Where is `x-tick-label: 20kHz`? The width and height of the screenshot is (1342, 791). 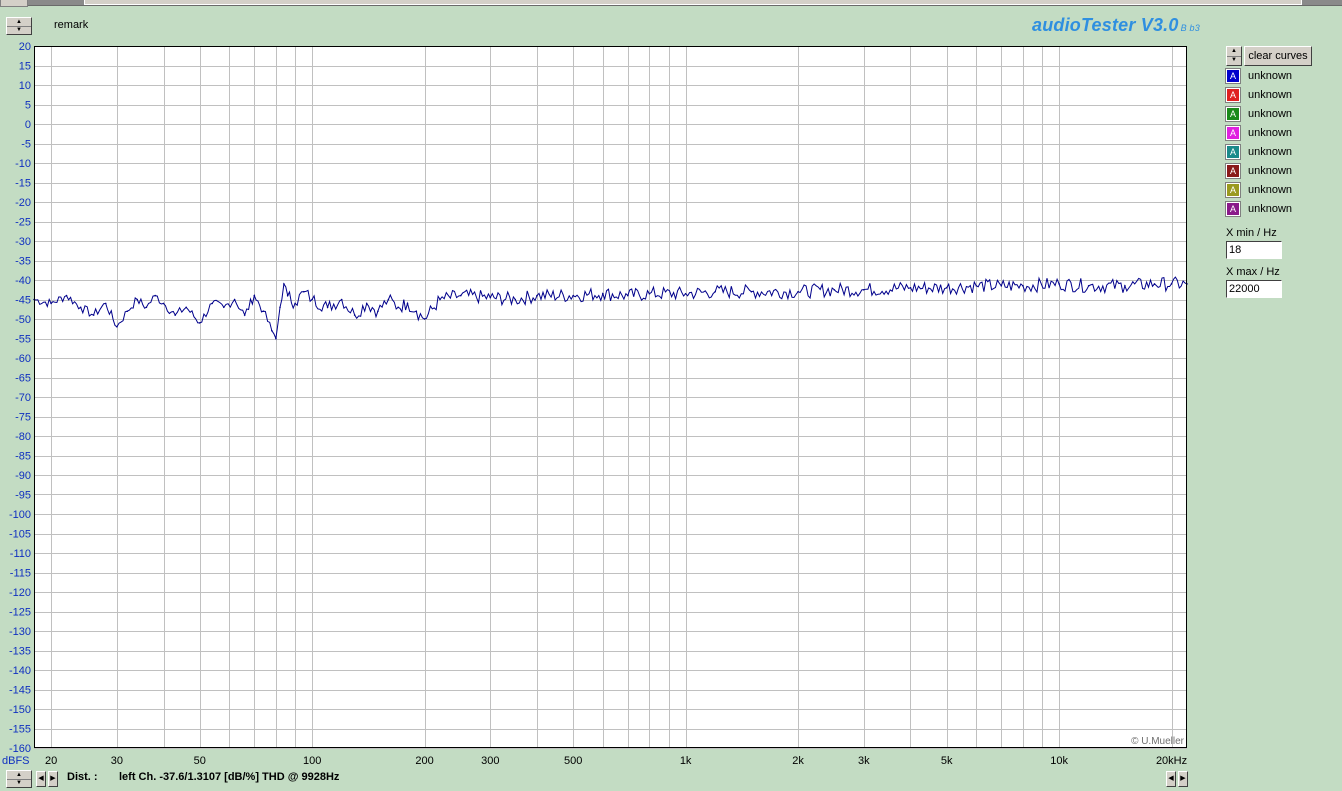
x-tick-label: 20kHz is located at coordinates (1171, 761).